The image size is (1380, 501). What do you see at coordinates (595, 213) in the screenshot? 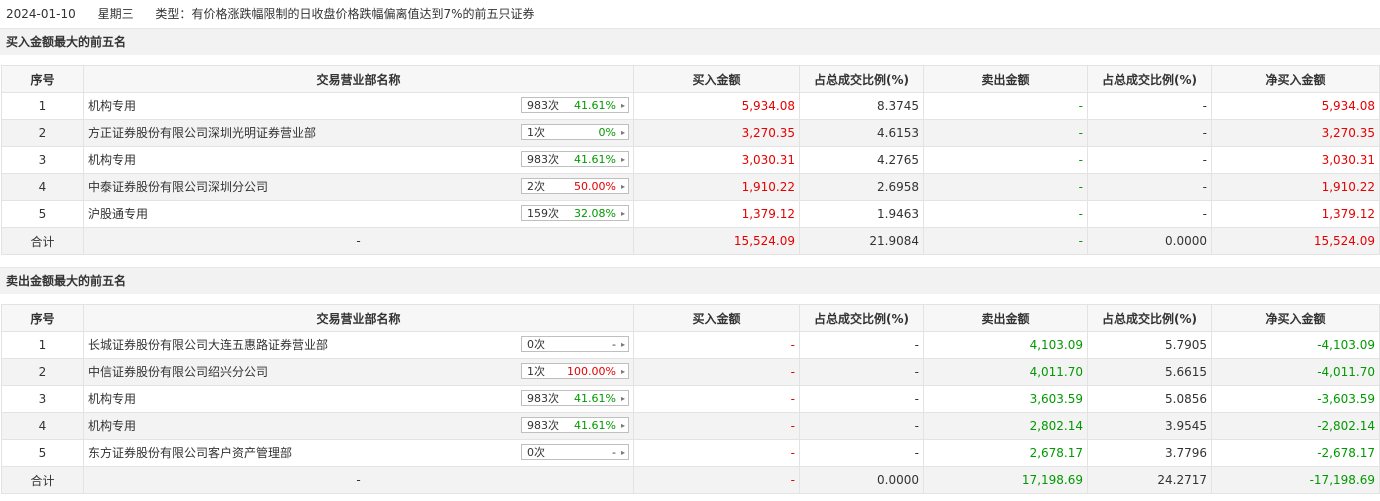
I see `win-rate: 32.08%` at bounding box center [595, 213].